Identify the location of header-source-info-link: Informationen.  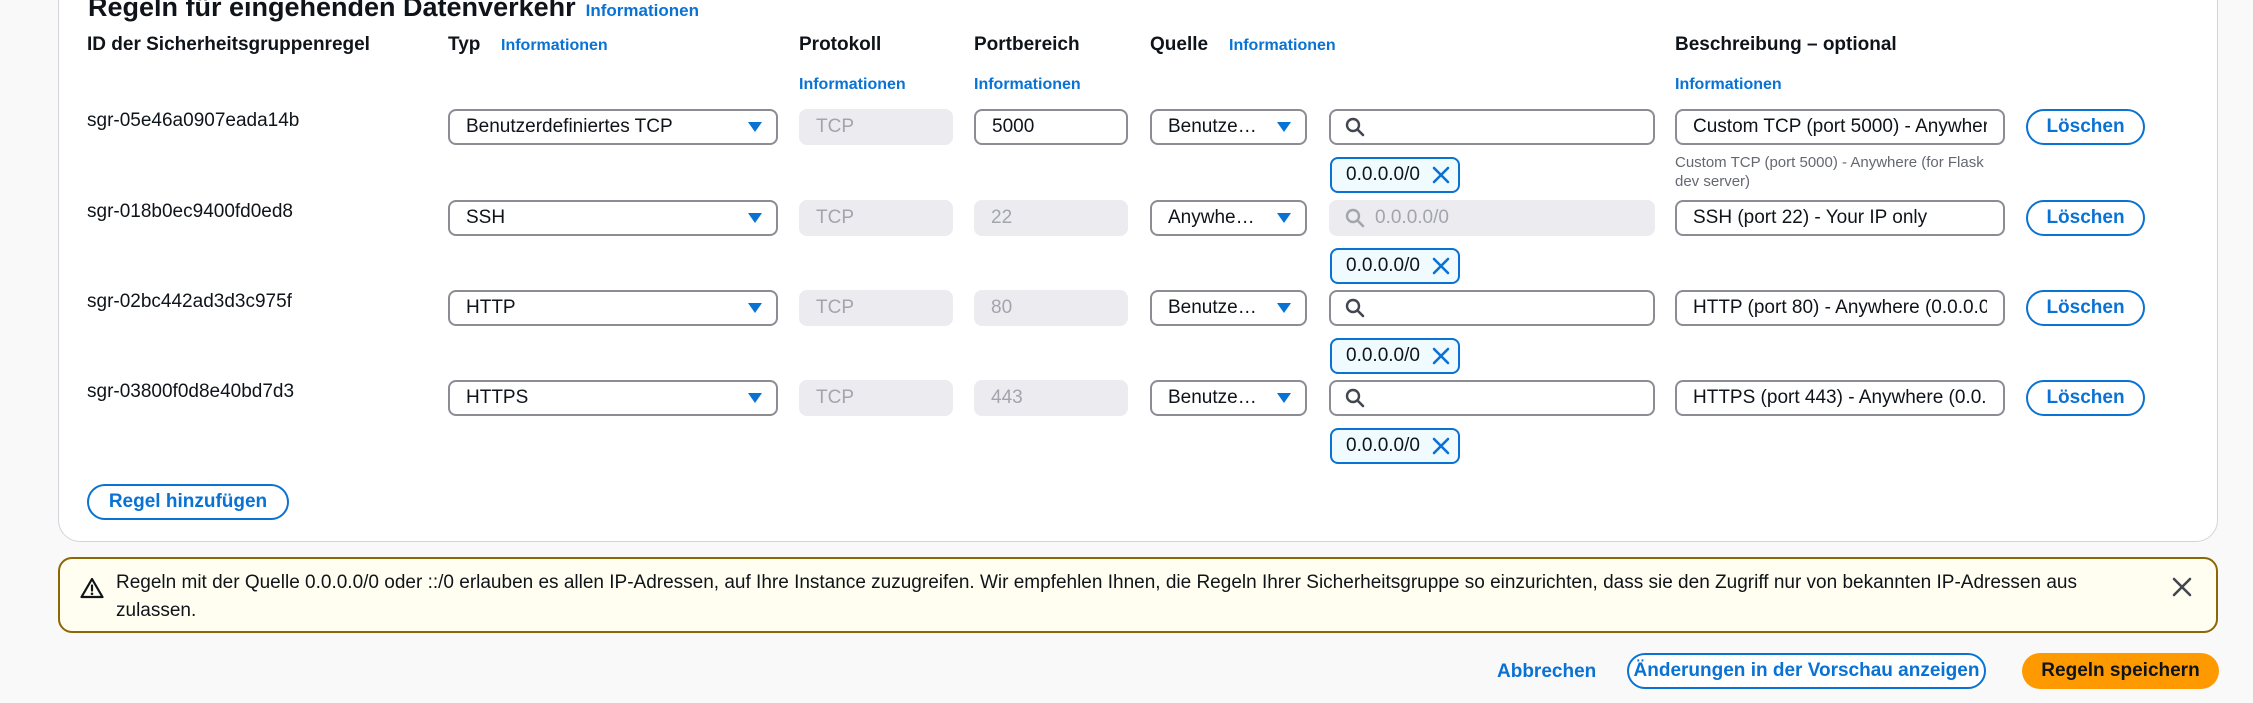
(1282, 46).